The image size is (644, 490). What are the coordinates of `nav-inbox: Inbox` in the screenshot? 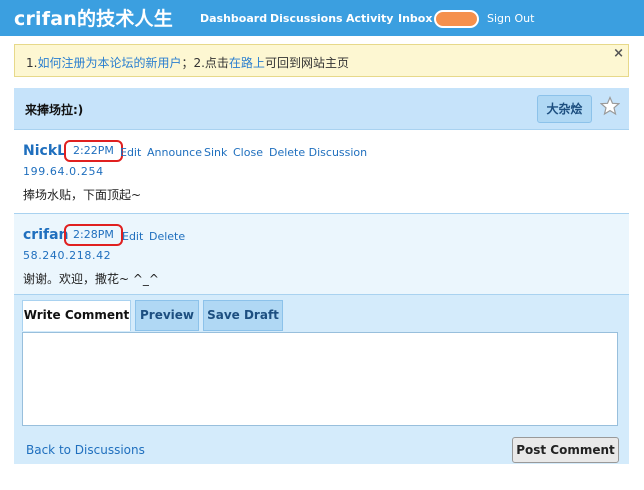 It's located at (415, 18).